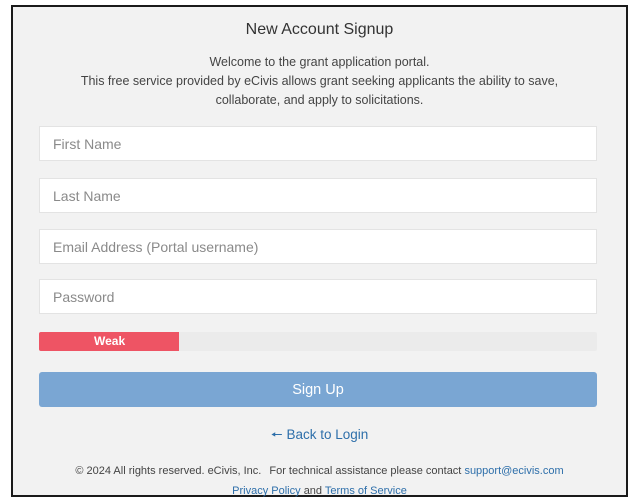 This screenshot has height=502, width=639. What do you see at coordinates (109, 341) in the screenshot?
I see `password-strength-bar: Weak` at bounding box center [109, 341].